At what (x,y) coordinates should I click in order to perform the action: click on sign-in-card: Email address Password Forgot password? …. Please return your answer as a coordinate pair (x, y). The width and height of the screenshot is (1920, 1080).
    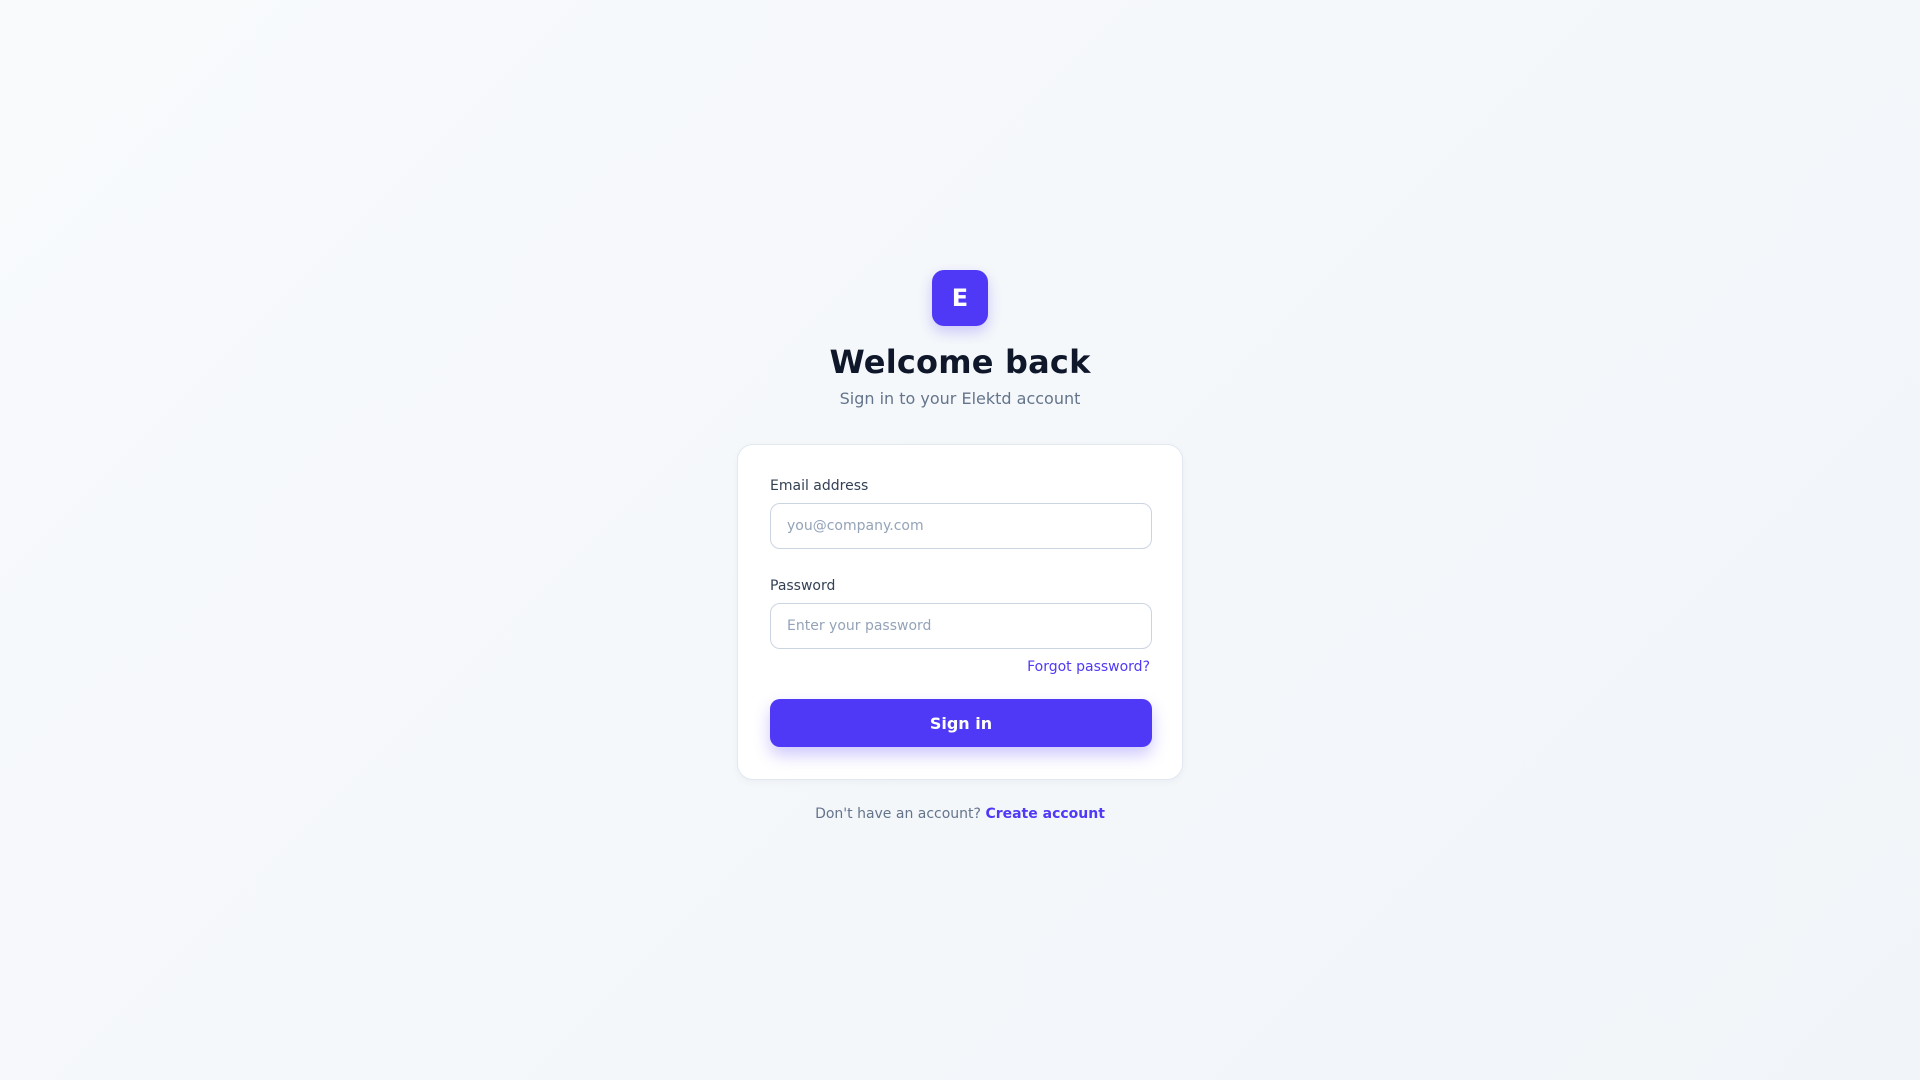
    Looking at the image, I should click on (960, 612).